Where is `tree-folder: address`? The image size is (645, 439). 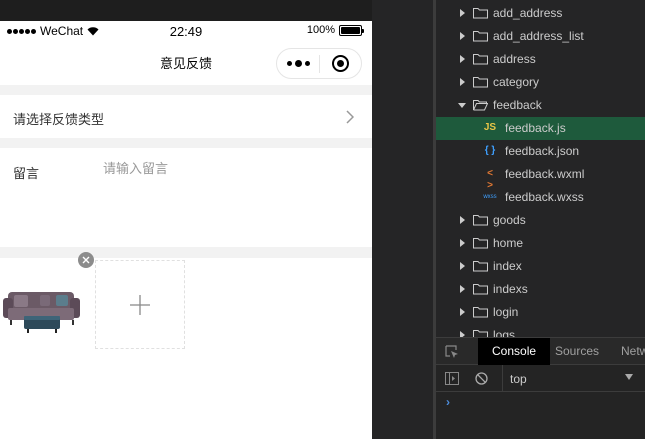 tree-folder: address is located at coordinates (540, 59).